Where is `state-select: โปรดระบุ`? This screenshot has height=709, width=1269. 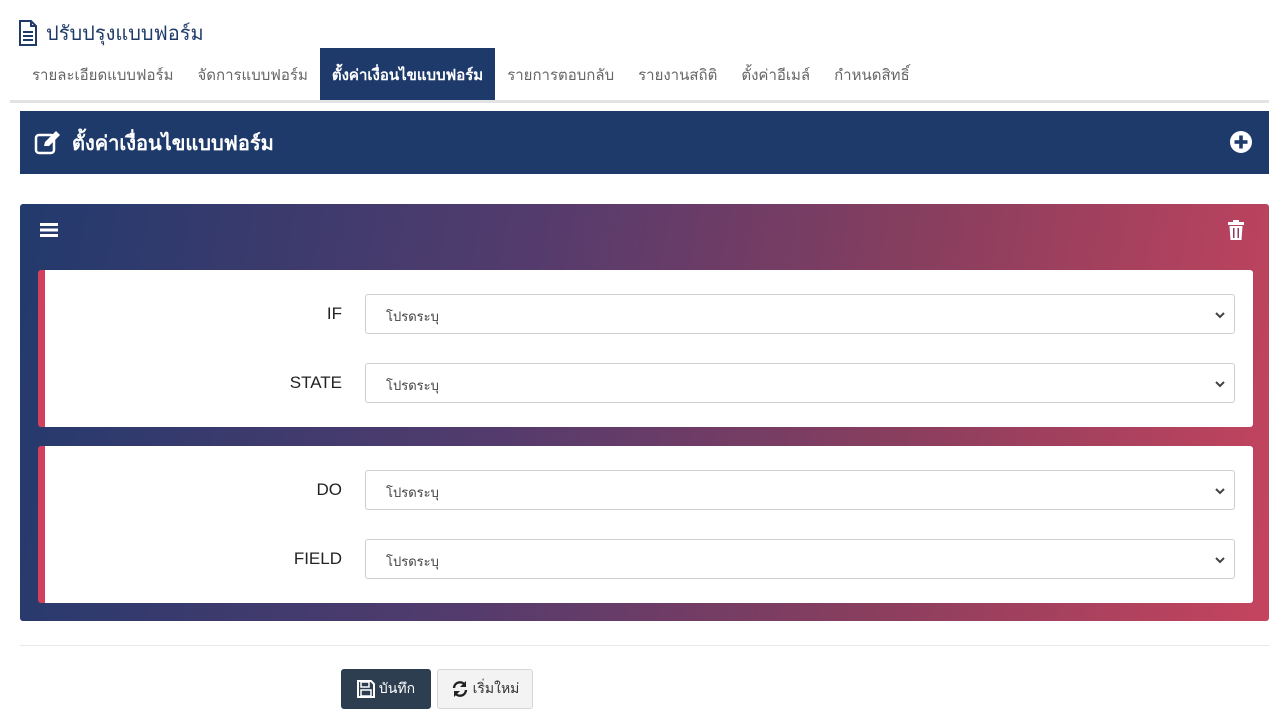 state-select: โปรดระบุ is located at coordinates (800, 383).